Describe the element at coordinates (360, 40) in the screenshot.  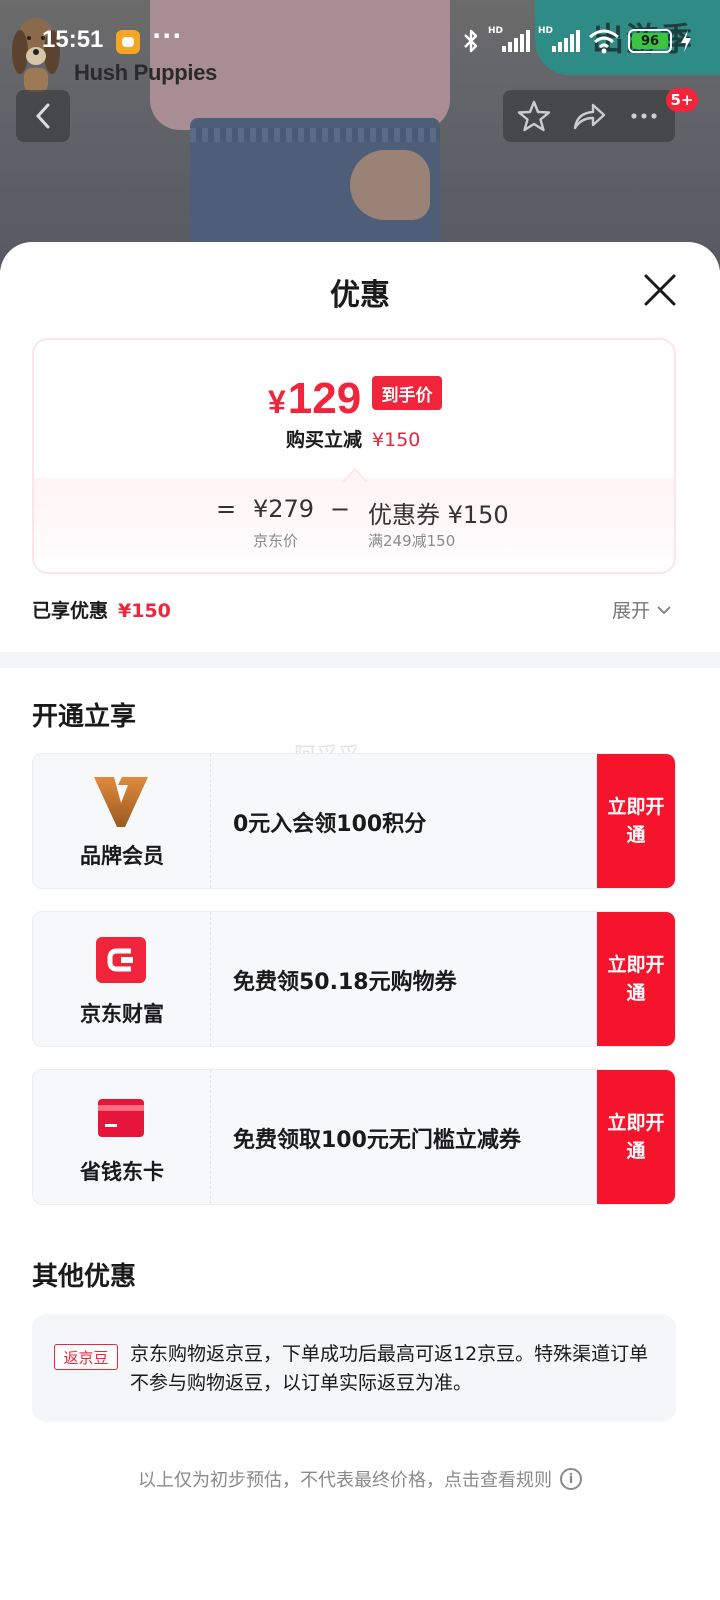
I see `status-bar: 15:51 ··· HD HD 96` at that location.